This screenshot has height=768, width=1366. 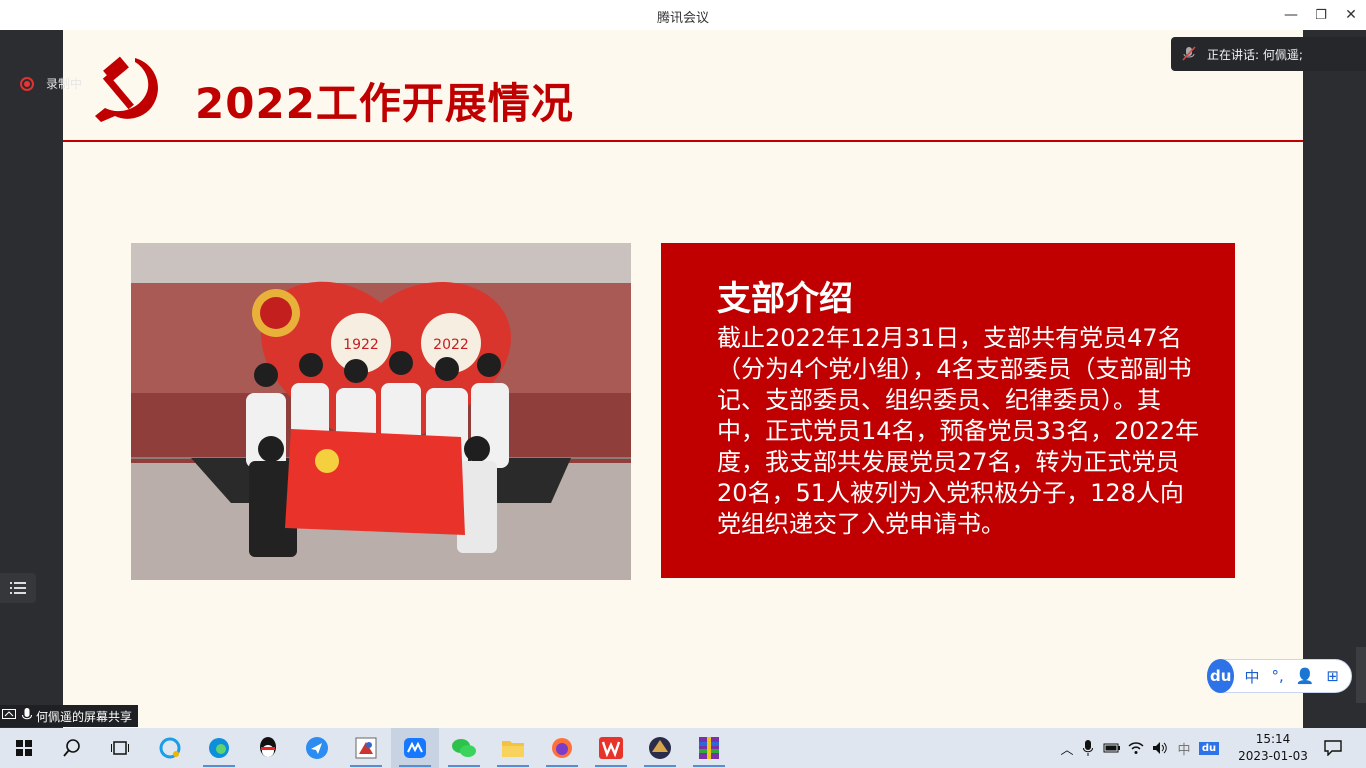 I want to click on feishu-icon, so click(x=317, y=748).